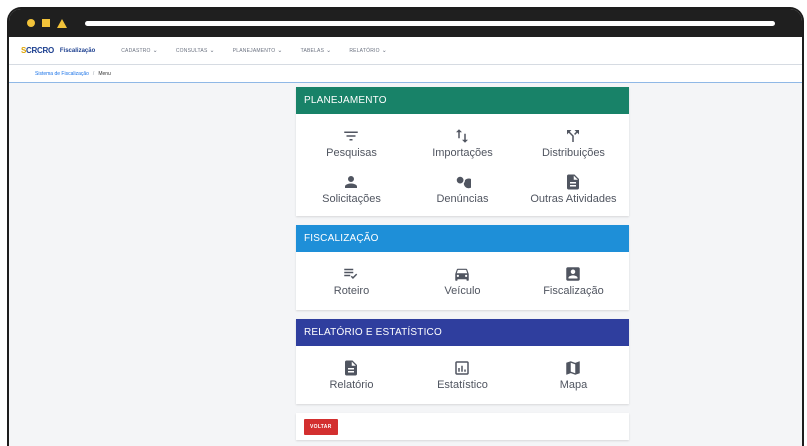 The image size is (807, 446). What do you see at coordinates (464, 182) in the screenshot?
I see `search-icon` at bounding box center [464, 182].